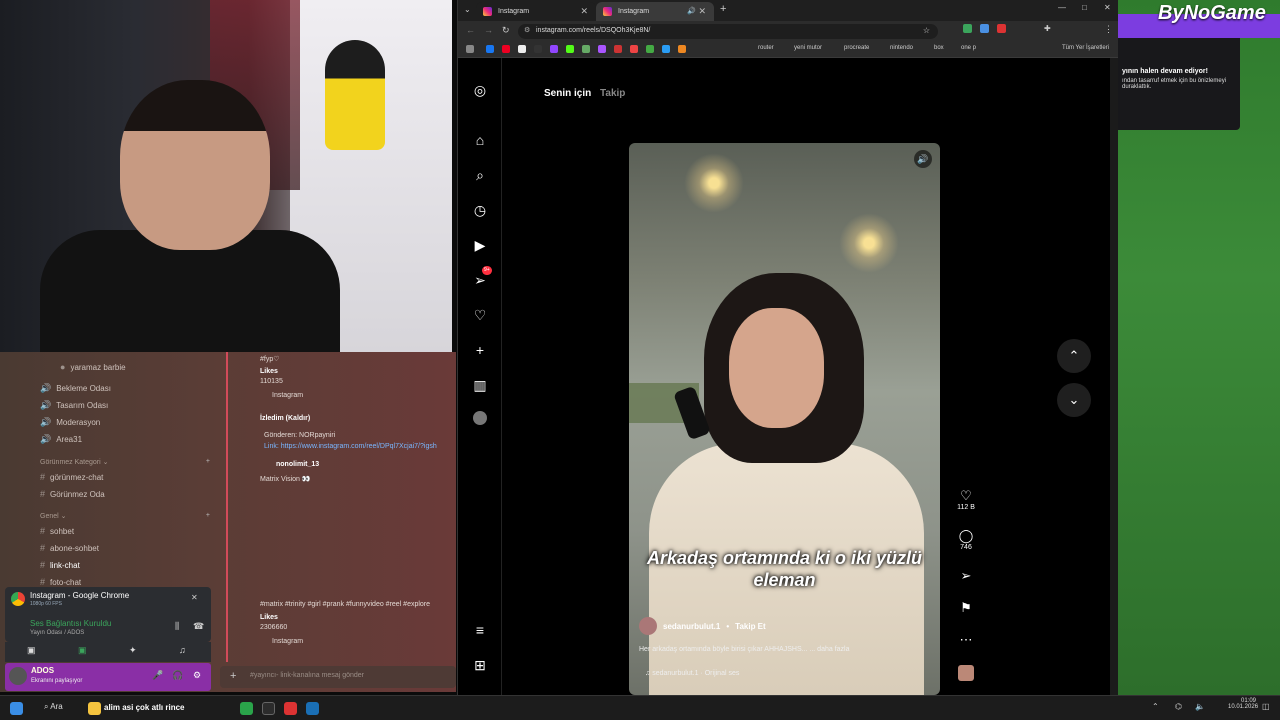  I want to click on tab-search-icon: ⌄, so click(467, 9).